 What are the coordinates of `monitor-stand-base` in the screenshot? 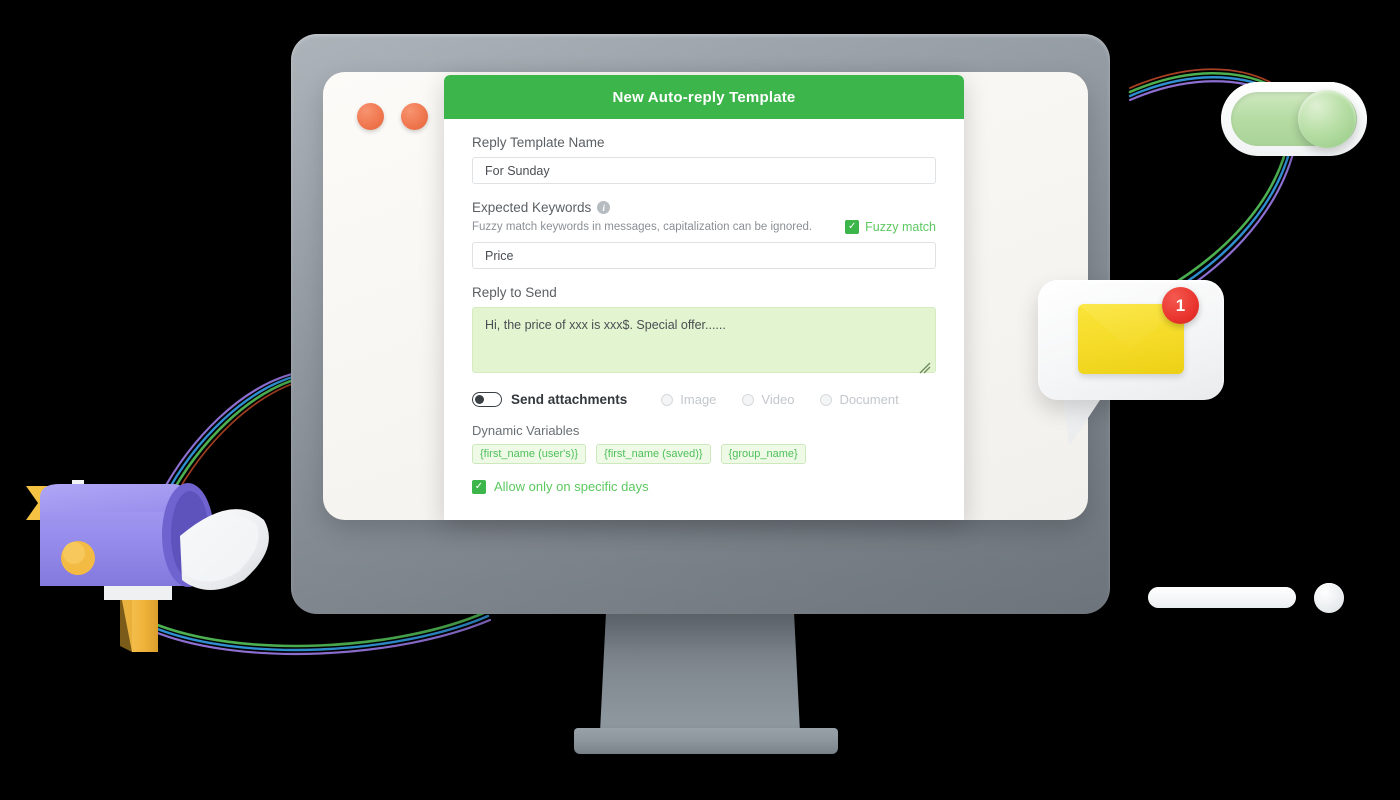 It's located at (706, 741).